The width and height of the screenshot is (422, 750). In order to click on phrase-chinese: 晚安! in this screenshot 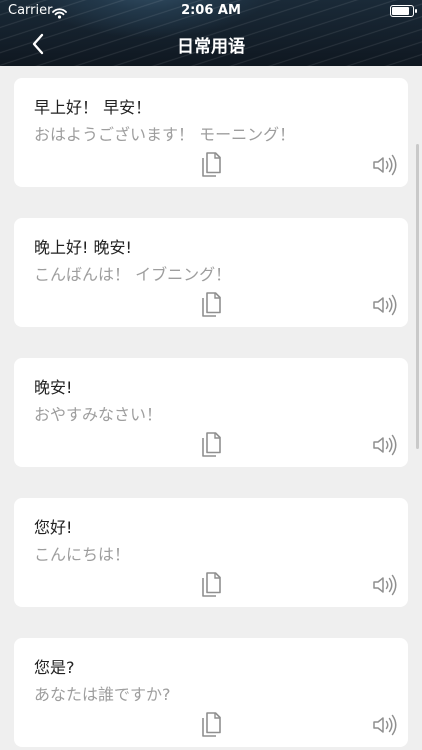, I will do `click(53, 387)`.